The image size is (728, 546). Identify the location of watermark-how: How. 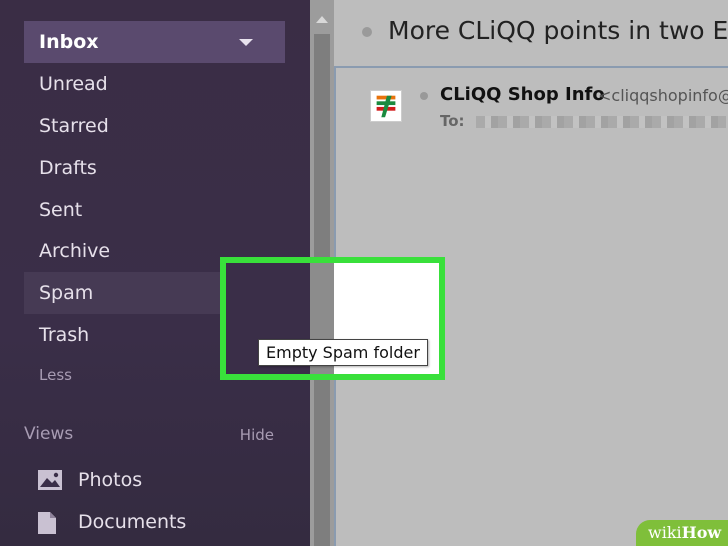
(701, 532).